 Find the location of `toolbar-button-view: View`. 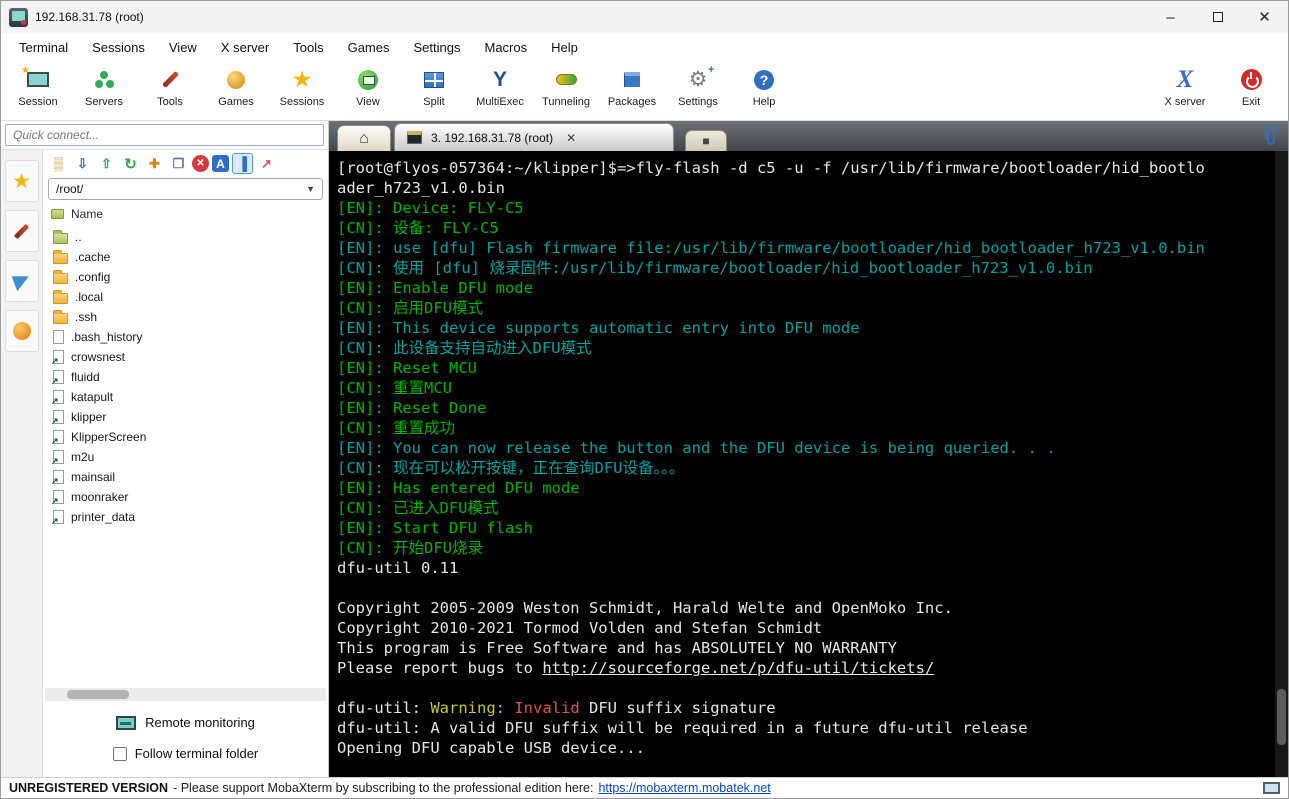

toolbar-button-view: View is located at coordinates (368, 86).